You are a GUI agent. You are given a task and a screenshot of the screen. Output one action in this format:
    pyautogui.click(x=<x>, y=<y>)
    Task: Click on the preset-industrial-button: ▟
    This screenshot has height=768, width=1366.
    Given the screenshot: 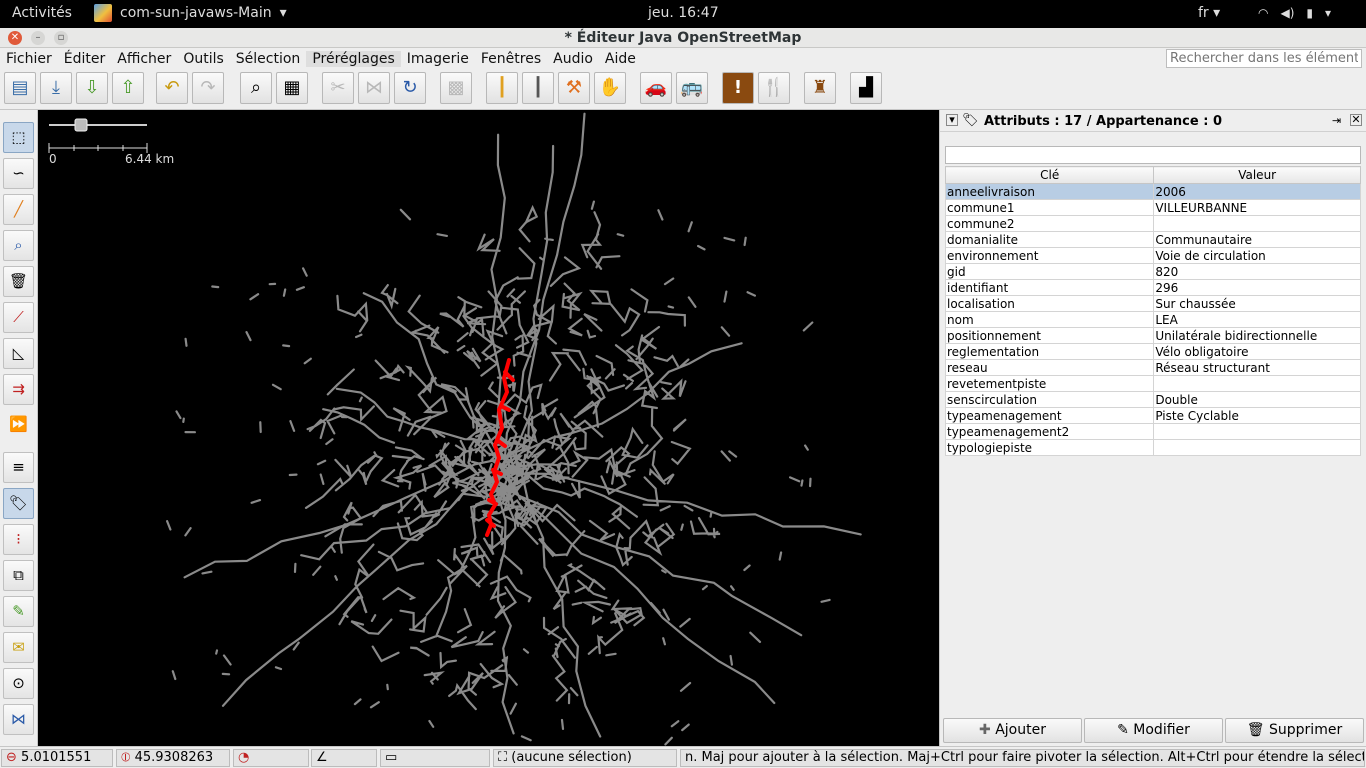 What is the action you would take?
    pyautogui.click(x=866, y=88)
    